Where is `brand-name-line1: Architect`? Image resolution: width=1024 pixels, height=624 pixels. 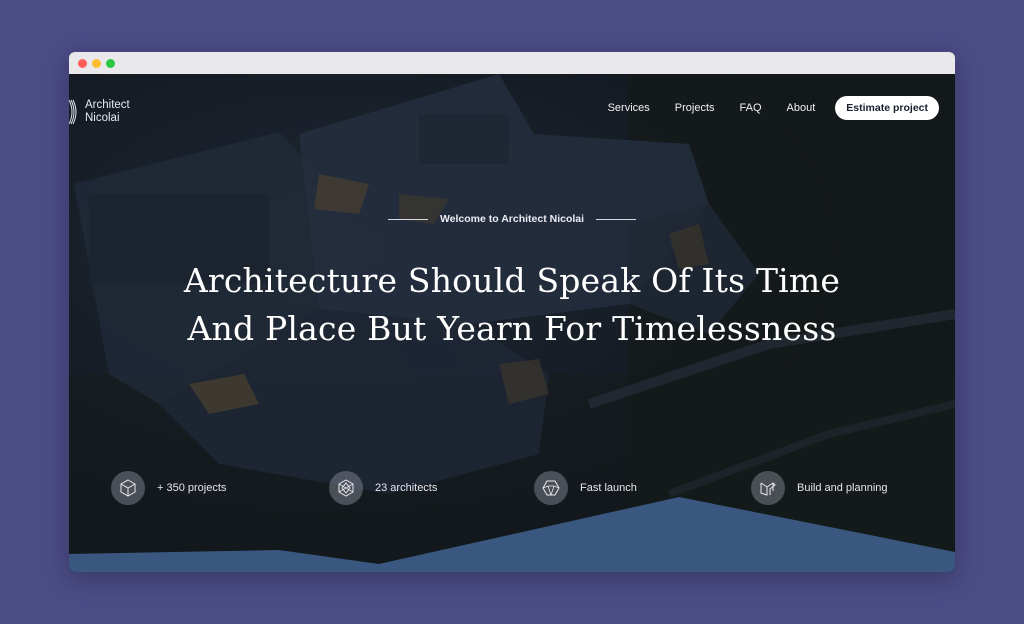 brand-name-line1: Architect is located at coordinates (107, 105).